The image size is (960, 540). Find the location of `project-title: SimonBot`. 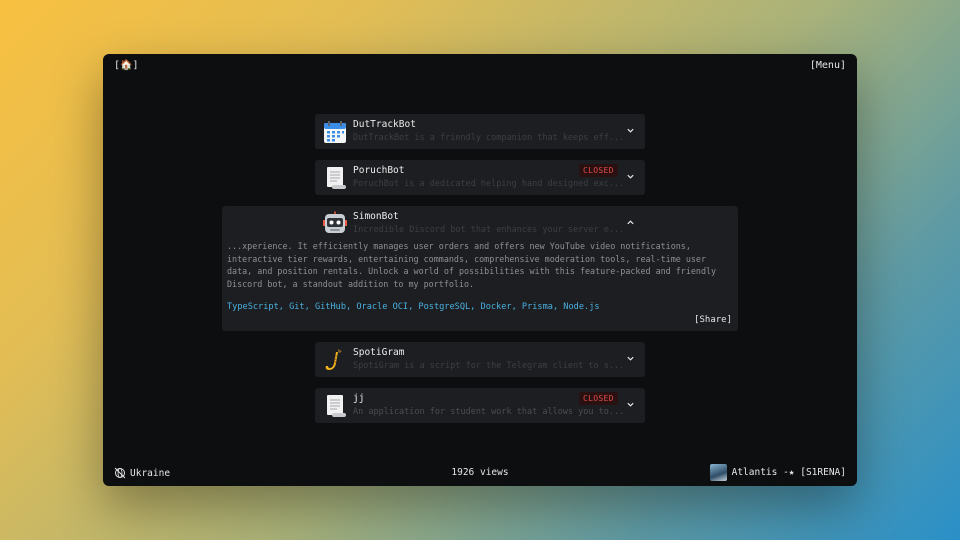

project-title: SimonBot is located at coordinates (376, 216).